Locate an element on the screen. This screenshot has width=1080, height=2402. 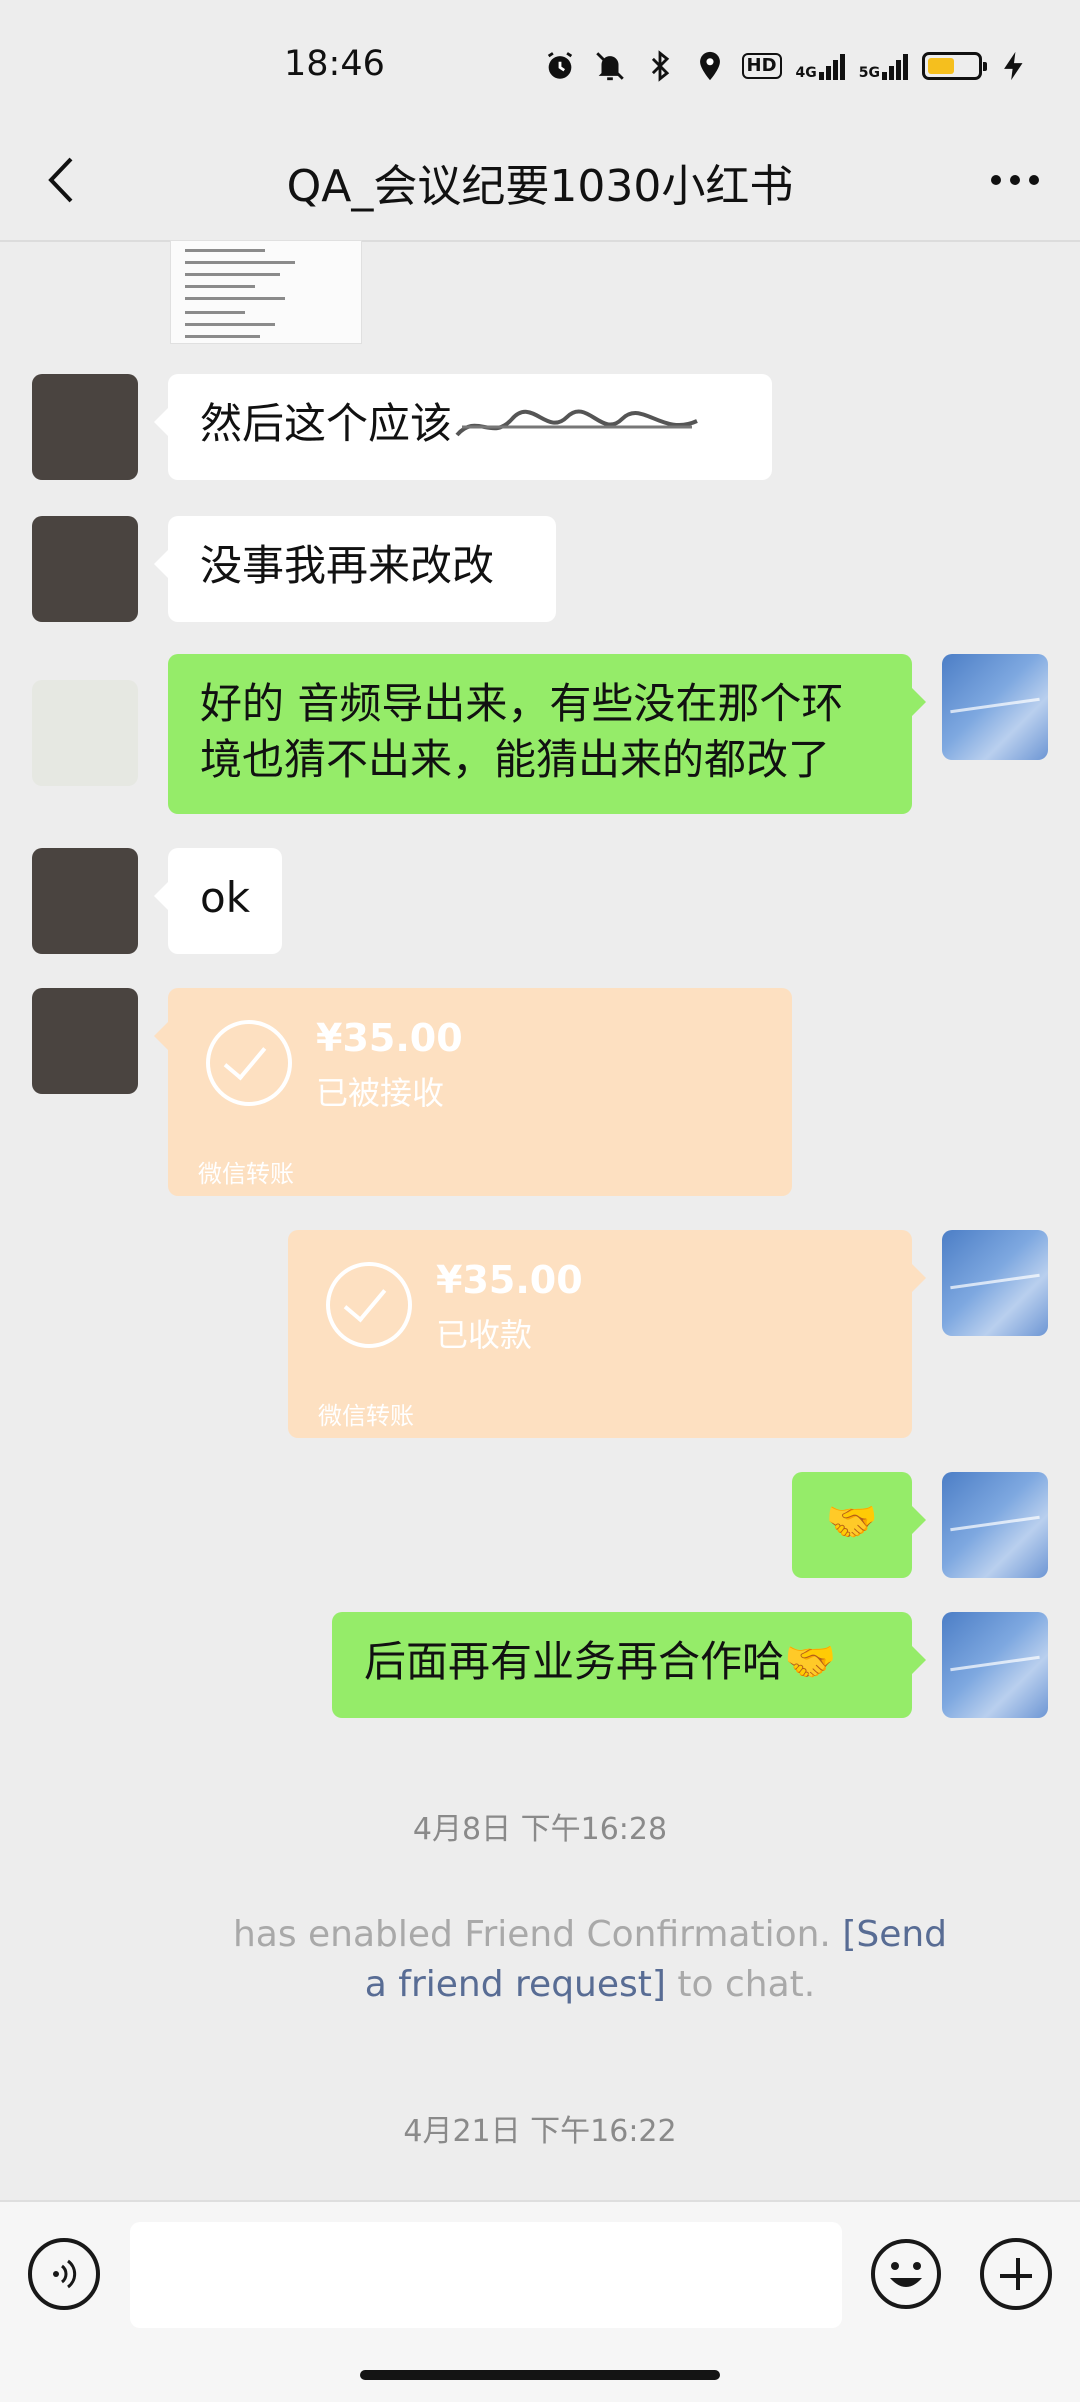
message-bubble-outgoing: 🤝 is located at coordinates (859, 1525).